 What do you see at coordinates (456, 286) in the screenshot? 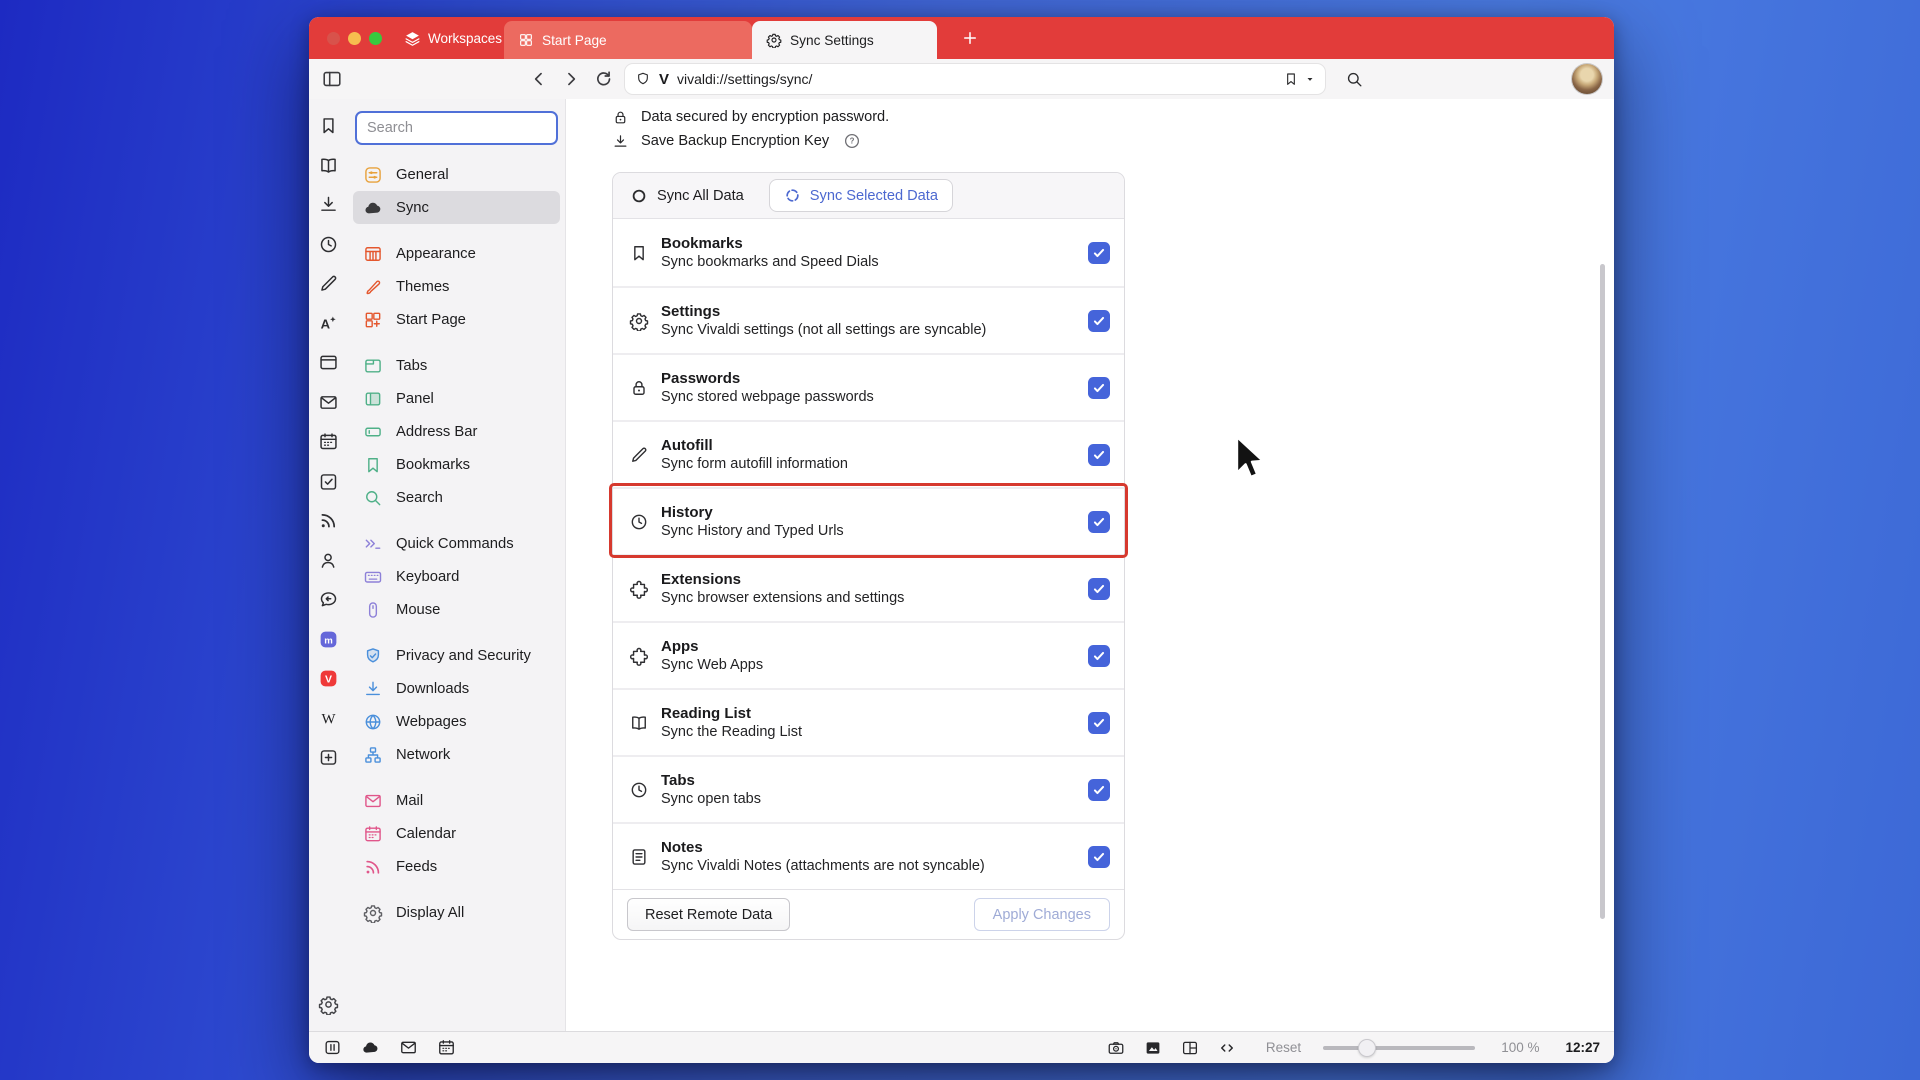
I see `sidebar-item-themes: Themes` at bounding box center [456, 286].